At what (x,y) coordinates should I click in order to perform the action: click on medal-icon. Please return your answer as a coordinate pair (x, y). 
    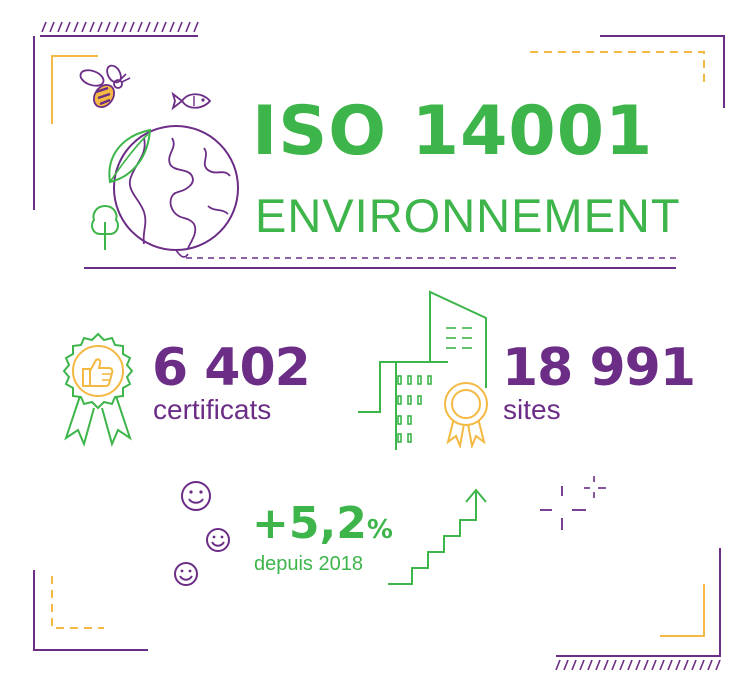
    Looking at the image, I should click on (466, 415).